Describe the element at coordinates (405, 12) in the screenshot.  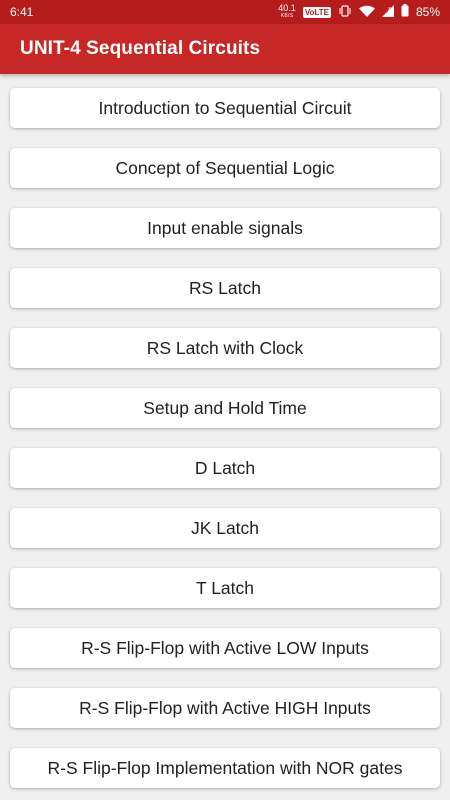
I see `battery-icon` at that location.